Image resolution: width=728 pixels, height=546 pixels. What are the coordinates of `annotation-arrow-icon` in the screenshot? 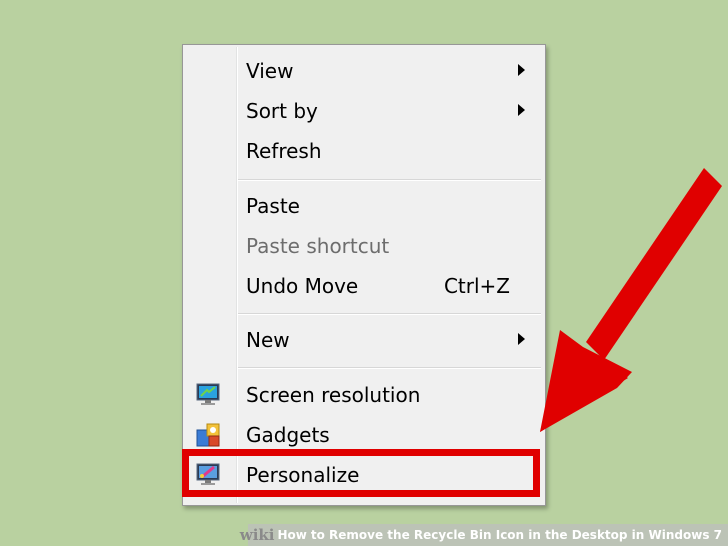 It's located at (631, 300).